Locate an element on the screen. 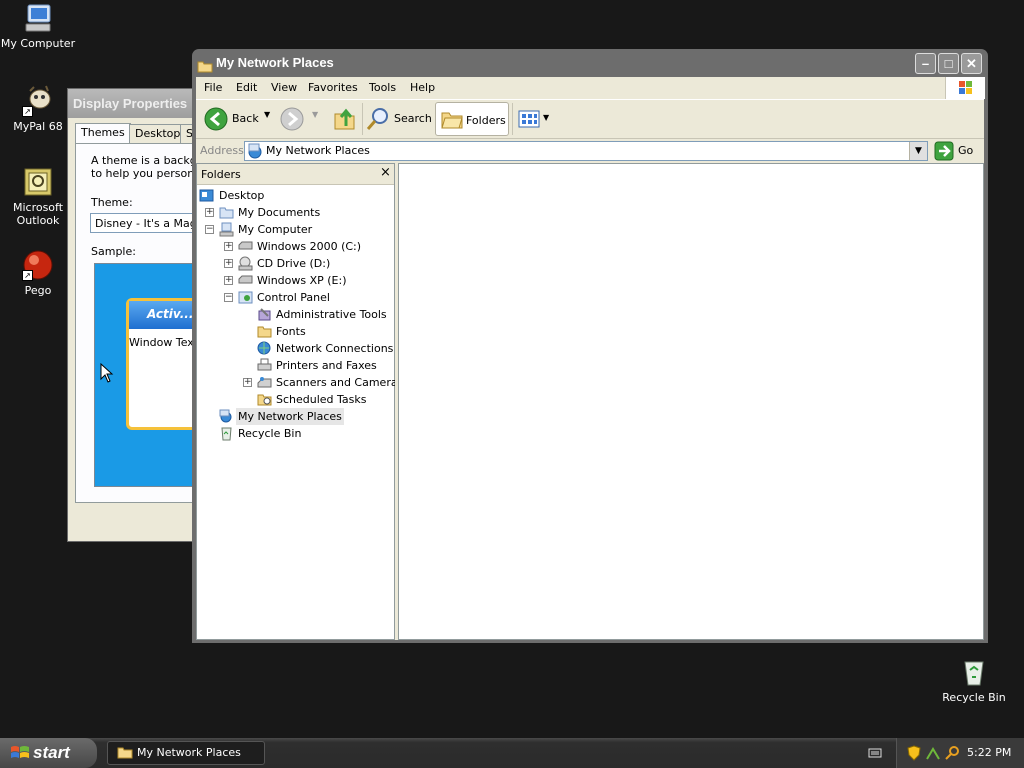 The image size is (1024, 768). search-tray-icon is located at coordinates (952, 754).